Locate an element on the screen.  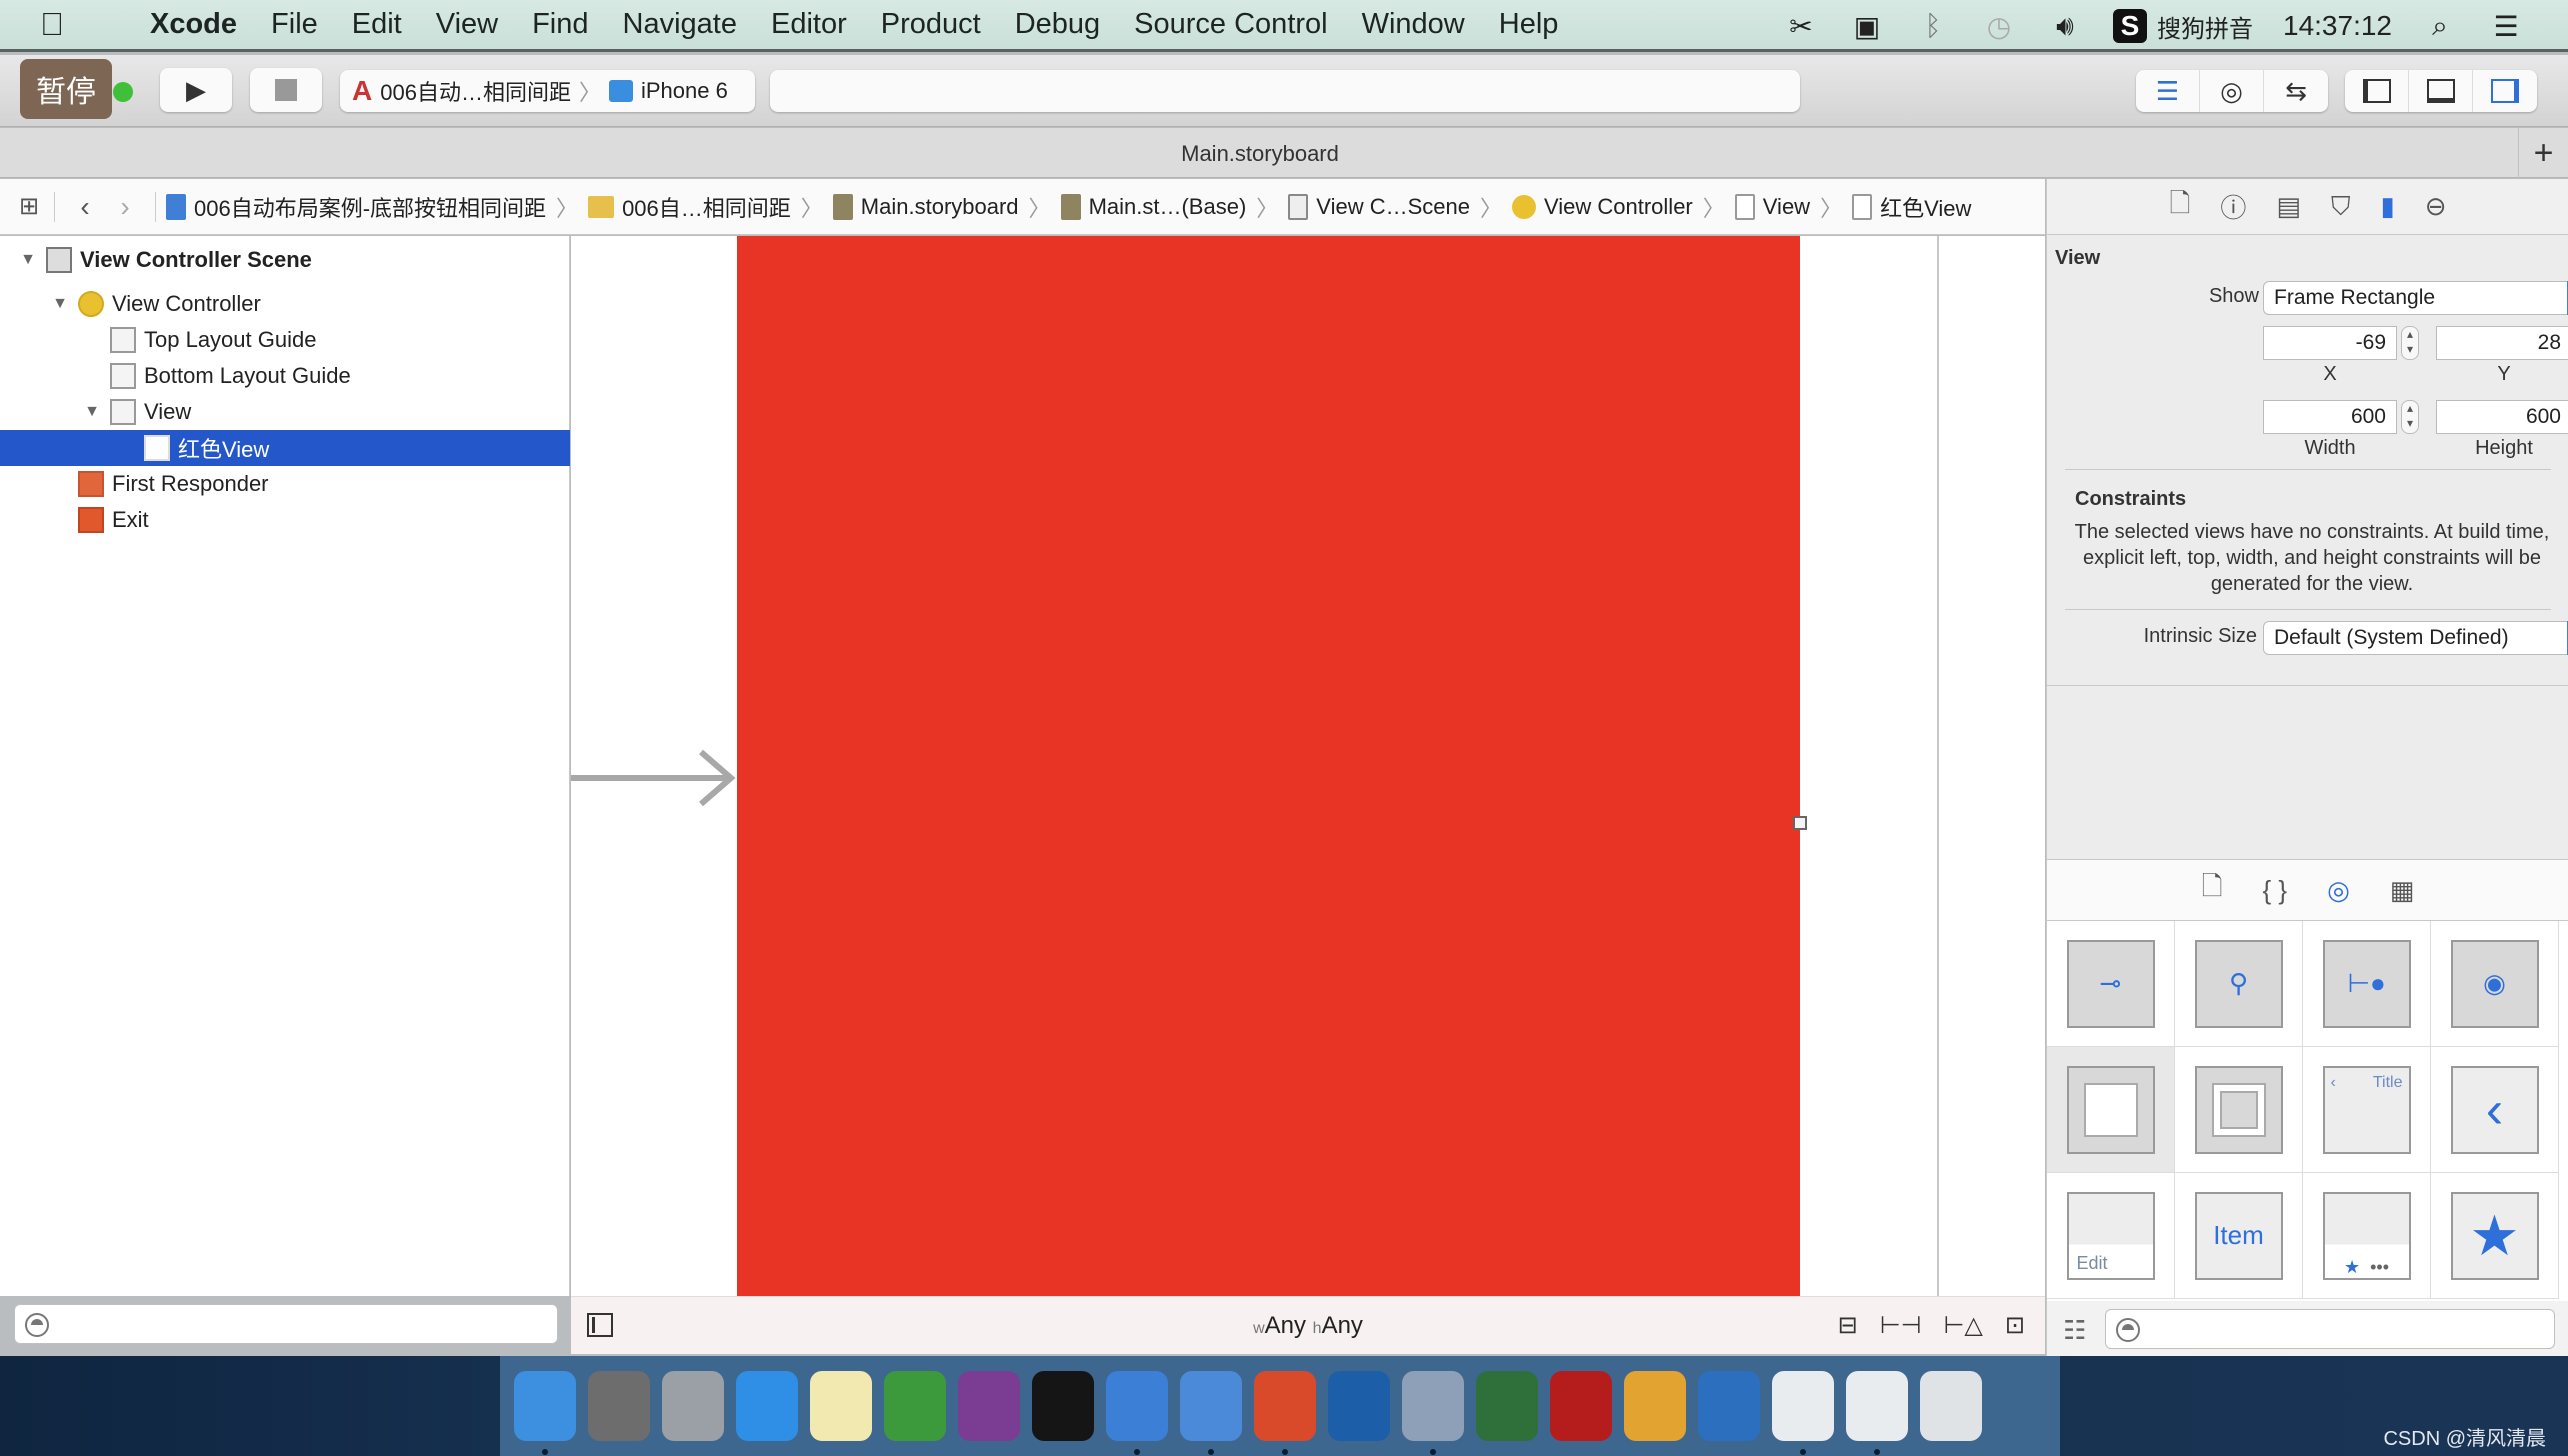
breadcrumb-scene: View C…Scene is located at coordinates (1379, 206).